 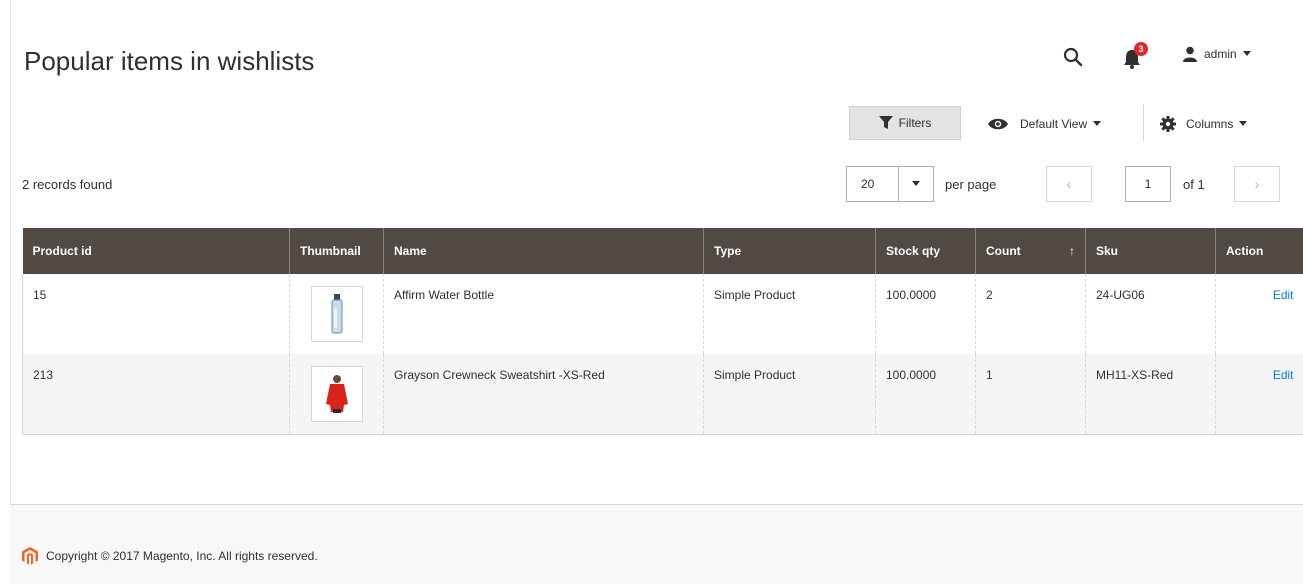 I want to click on gear-icon, so click(x=1168, y=124).